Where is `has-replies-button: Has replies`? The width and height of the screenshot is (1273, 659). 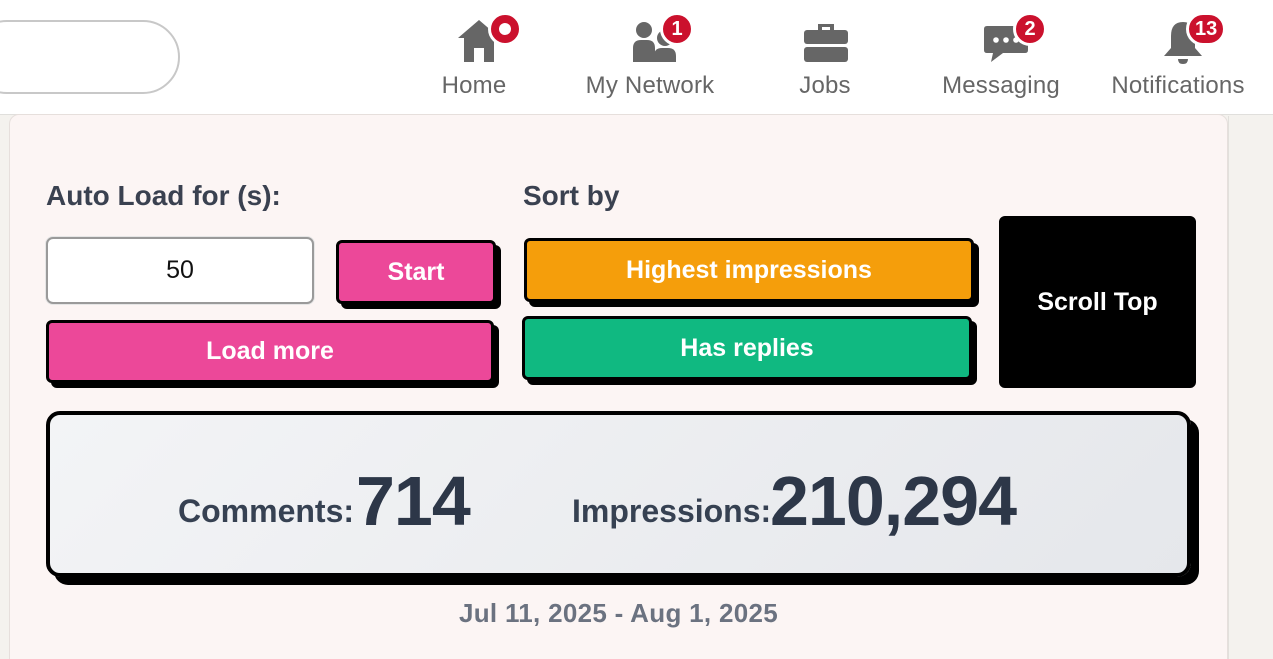 has-replies-button: Has replies is located at coordinates (747, 348).